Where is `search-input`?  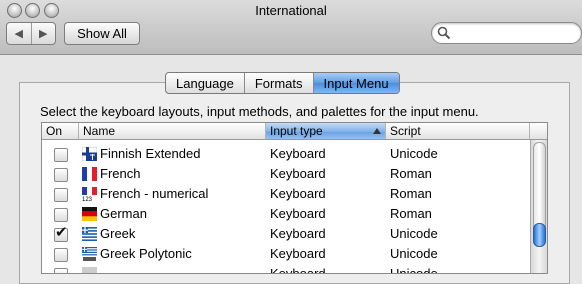
search-input is located at coordinates (516, 33).